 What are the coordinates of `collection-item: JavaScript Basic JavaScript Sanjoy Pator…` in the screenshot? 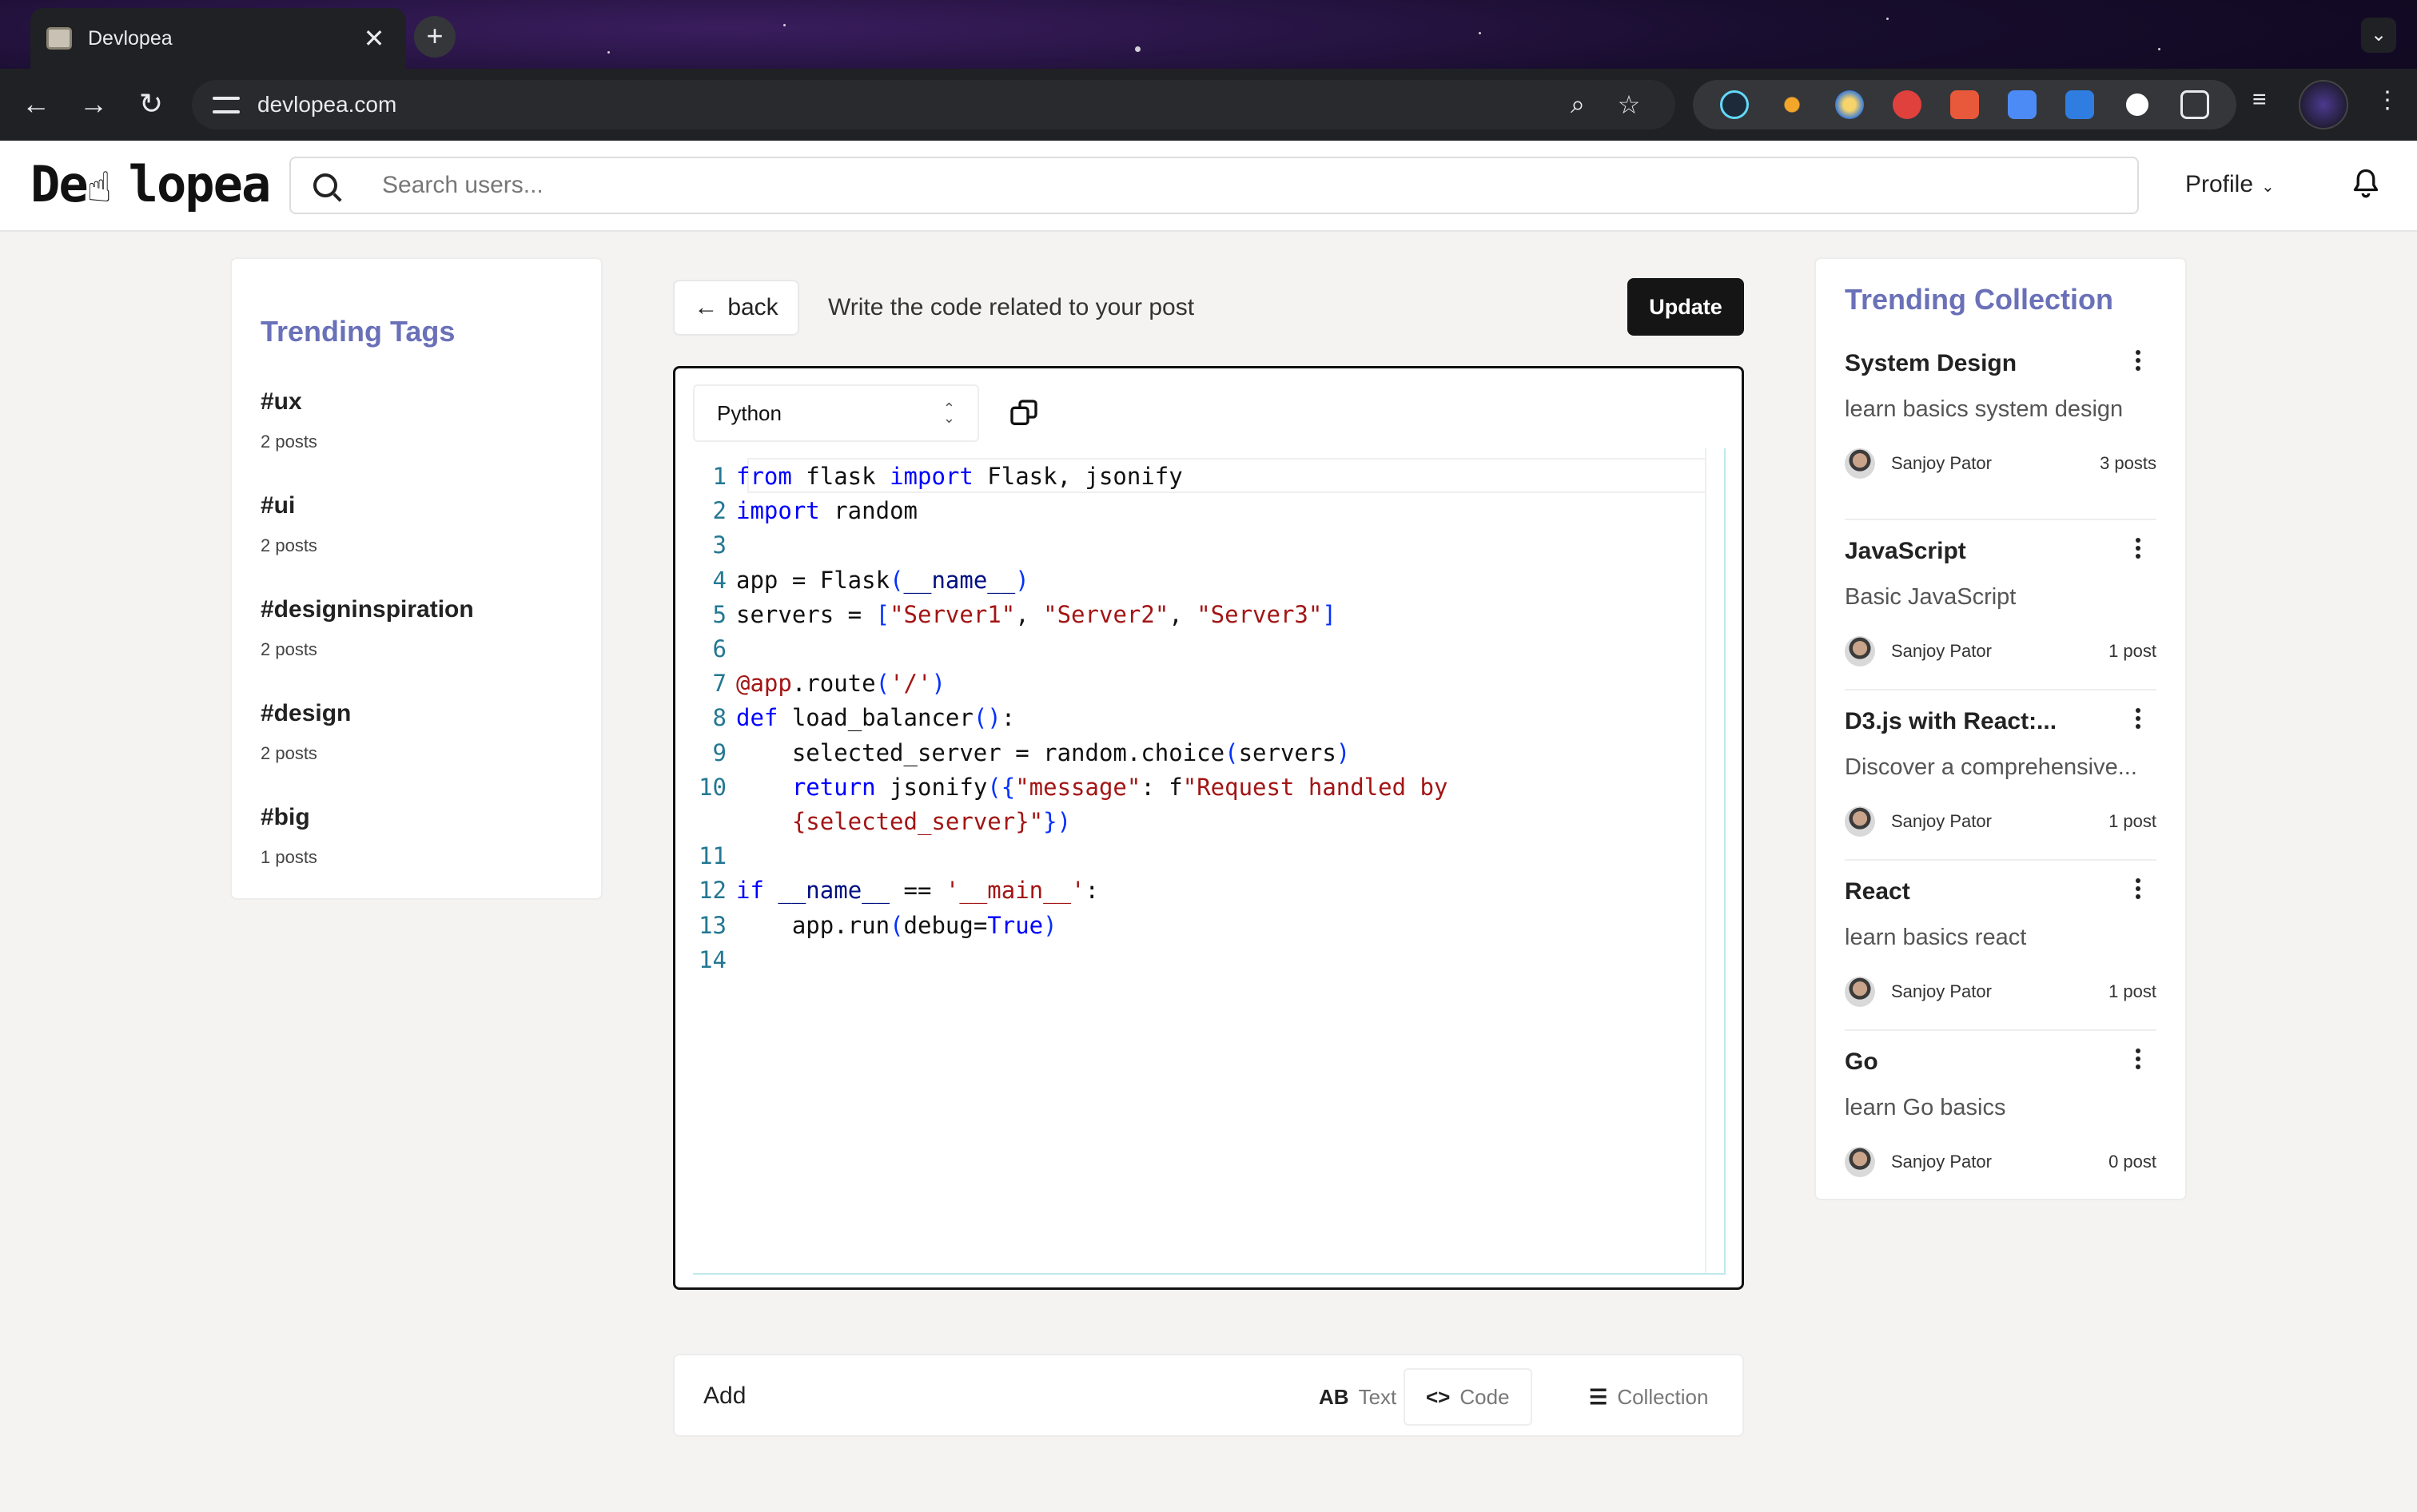 It's located at (2000, 605).